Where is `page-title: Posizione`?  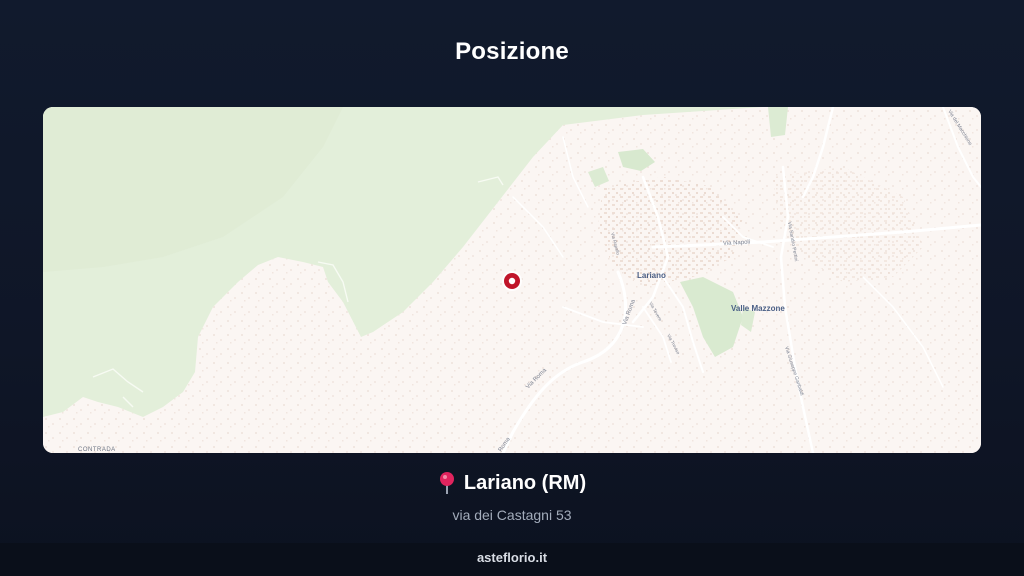 page-title: Posizione is located at coordinates (512, 51).